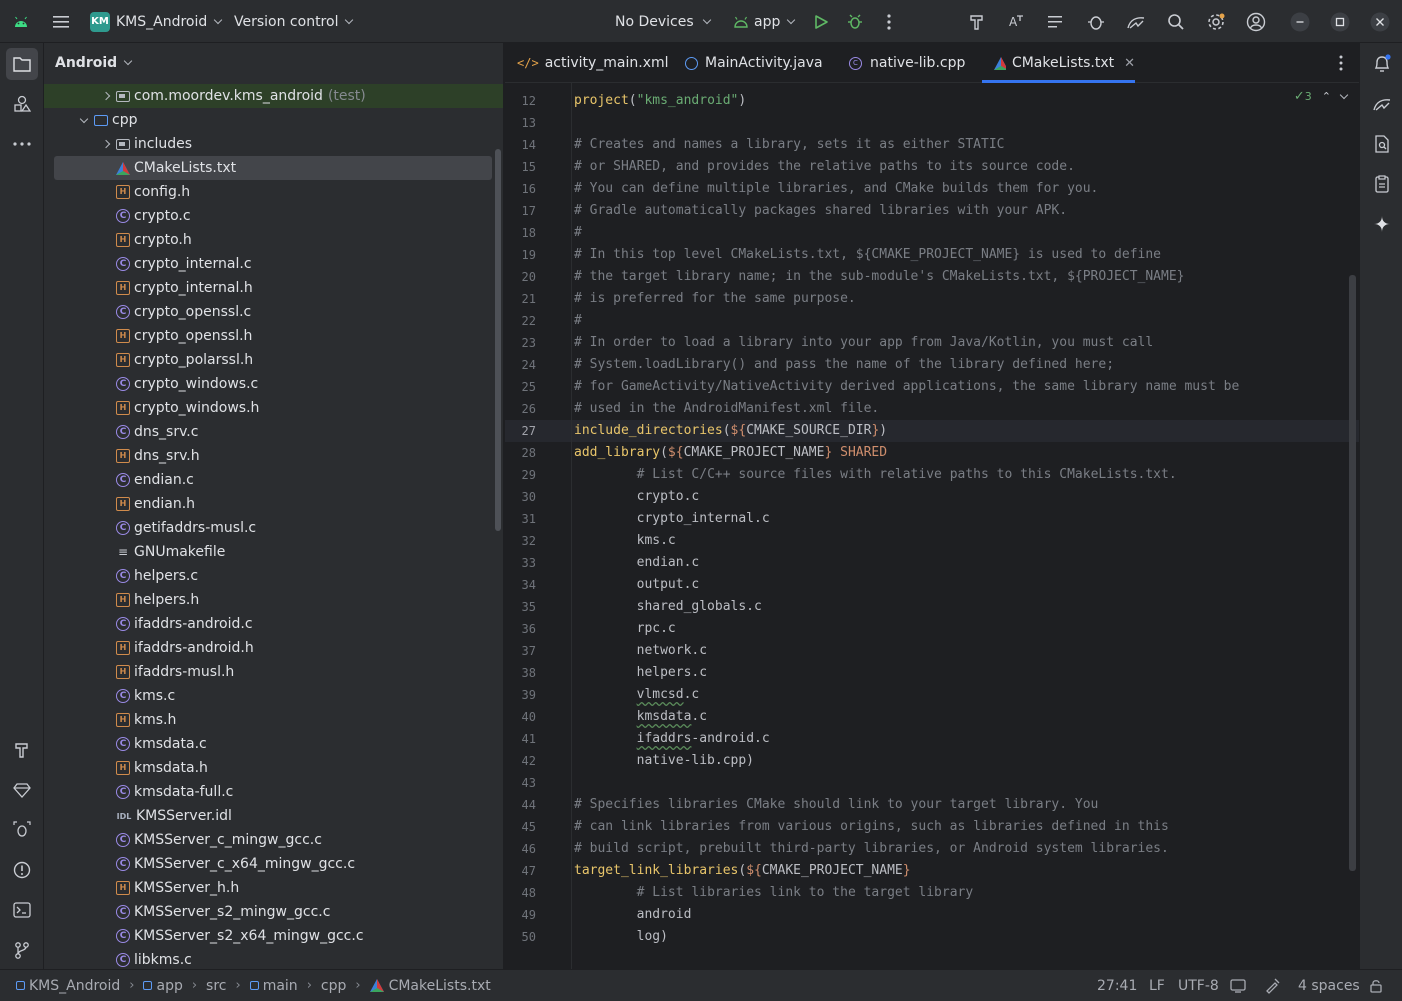 This screenshot has width=1402, height=1001. I want to click on tree-item: Hhelpers.h, so click(273, 600).